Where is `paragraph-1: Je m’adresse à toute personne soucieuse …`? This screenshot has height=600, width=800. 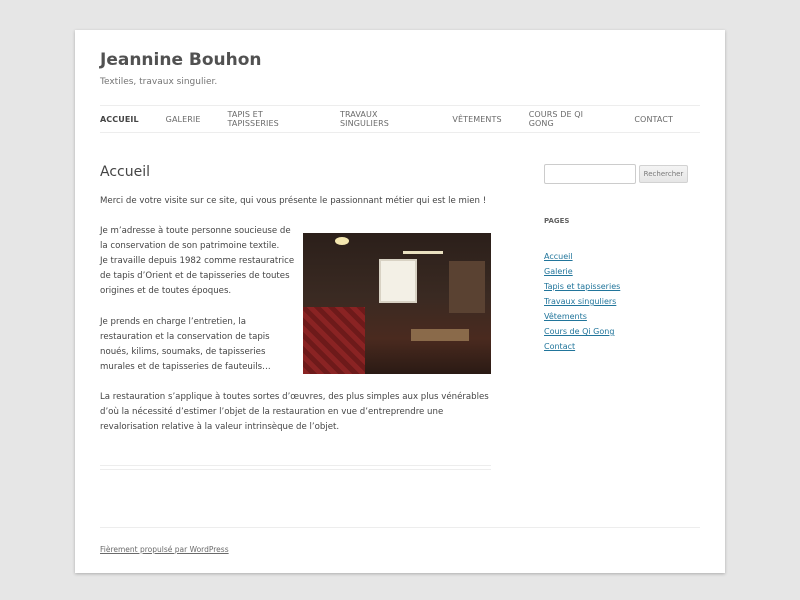
paragraph-1: Je m’adresse à toute personne soucieuse … is located at coordinates (197, 261).